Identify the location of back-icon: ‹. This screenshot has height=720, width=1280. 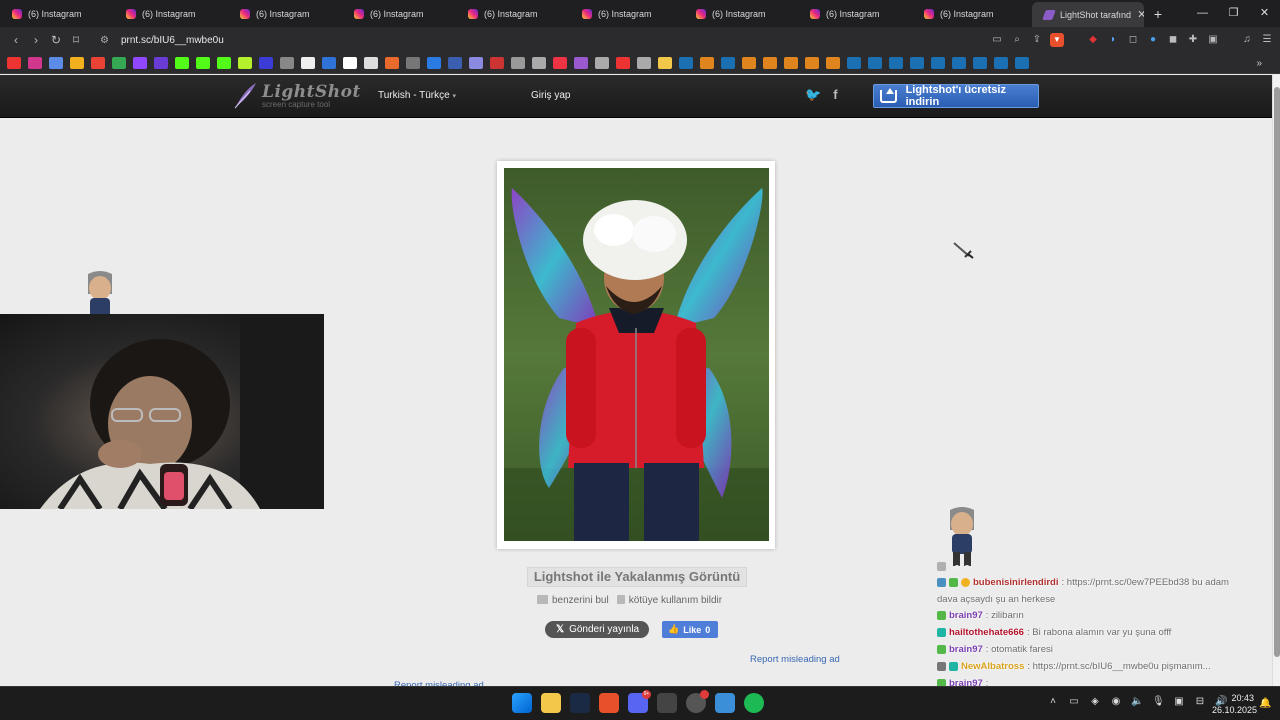
(16, 40).